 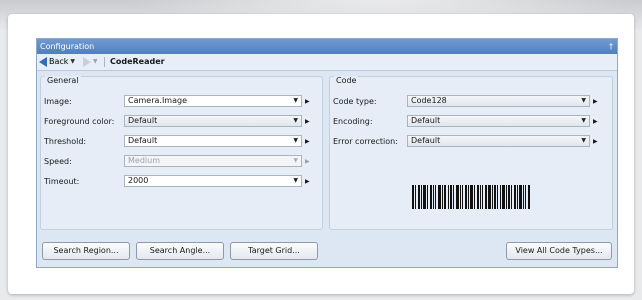 What do you see at coordinates (94, 62) in the screenshot?
I see `forward-dropdown-icon: ▼` at bounding box center [94, 62].